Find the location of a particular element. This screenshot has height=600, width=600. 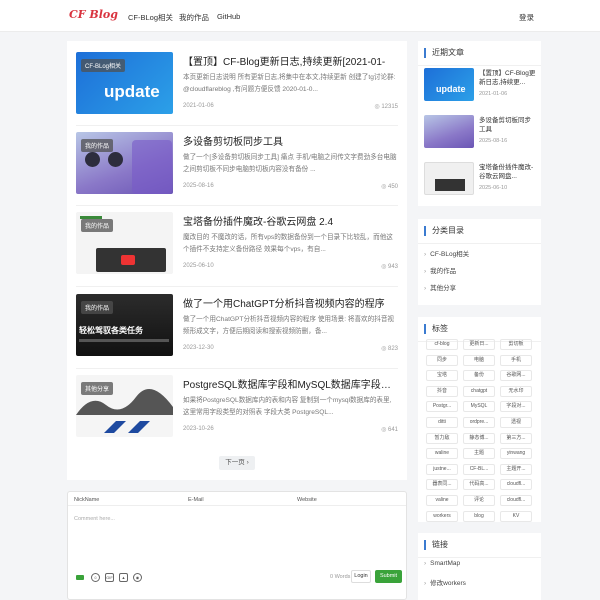

post-thumbnail: 轻松驾驭各类任务 我的作品 is located at coordinates (124, 325).